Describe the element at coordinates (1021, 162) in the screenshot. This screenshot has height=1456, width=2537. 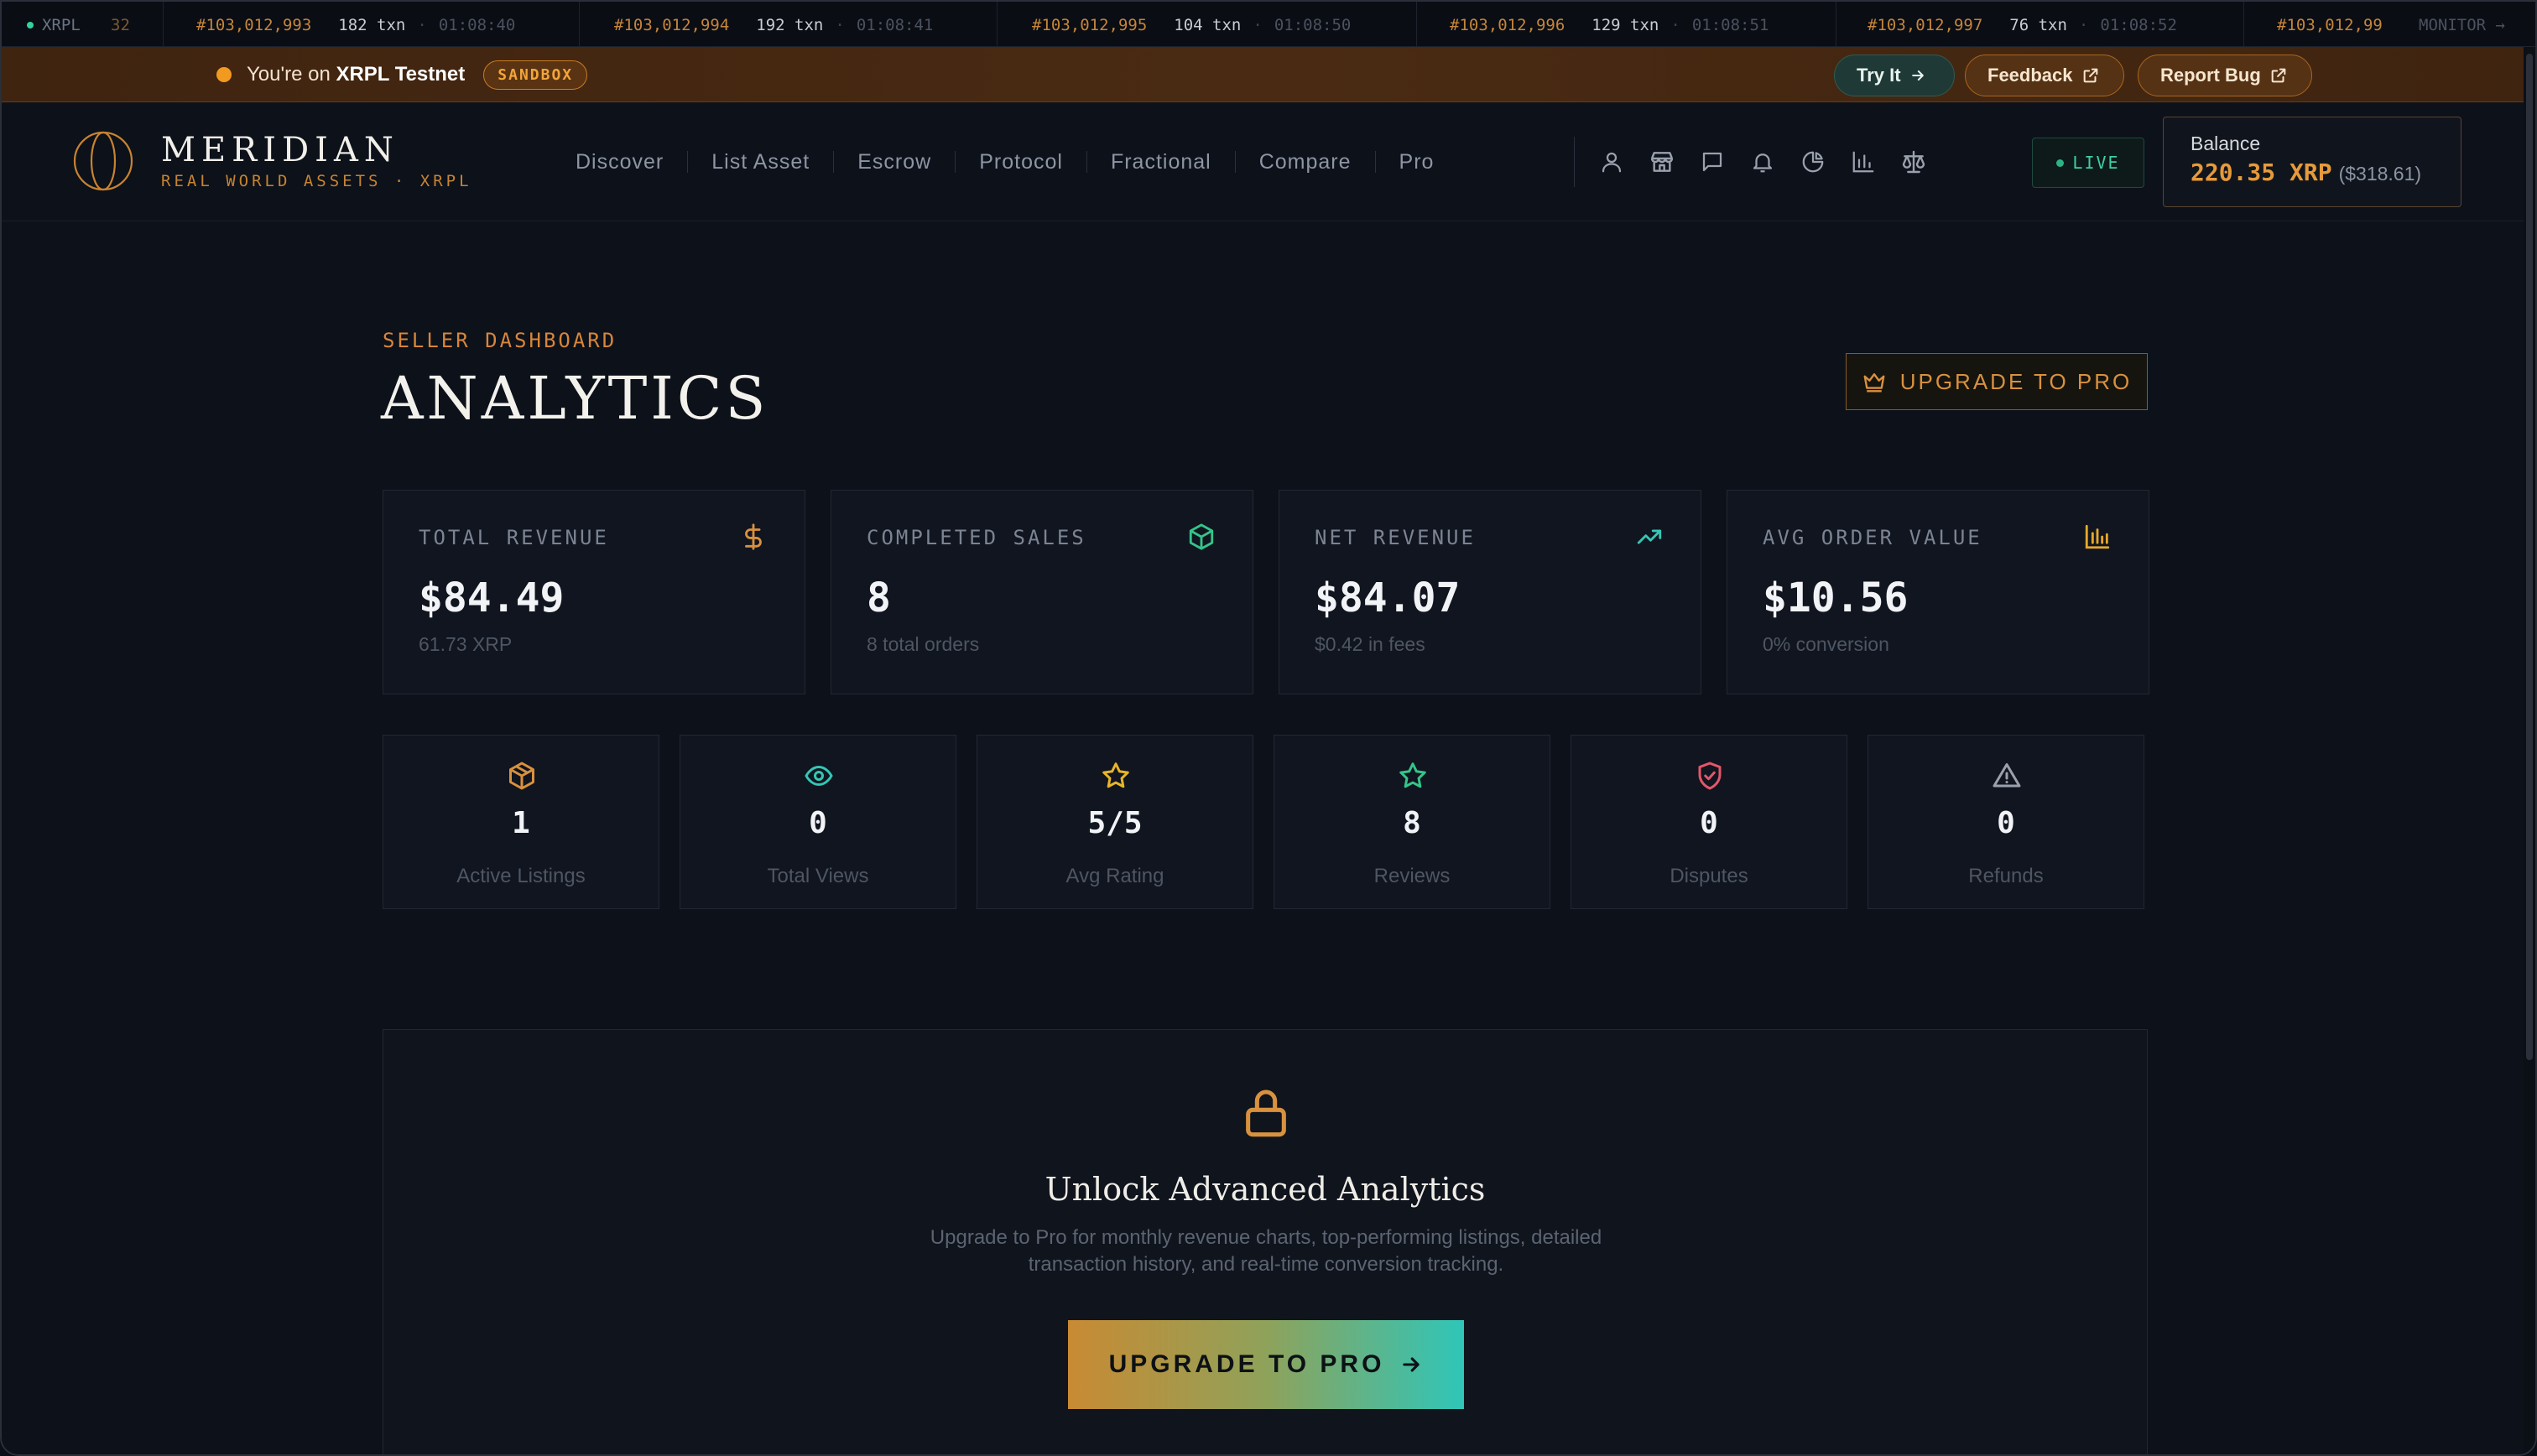
I see `nav-protocol: Protocol` at that location.